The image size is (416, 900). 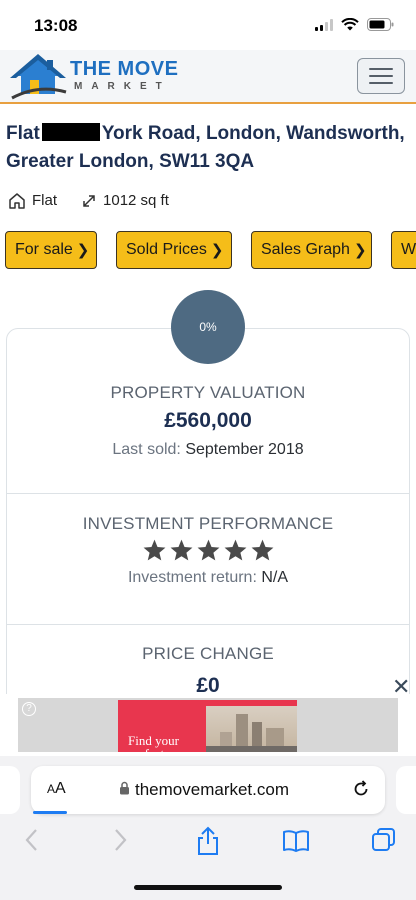 What do you see at coordinates (401, 687) in the screenshot?
I see `close-ad-icon: ✕` at bounding box center [401, 687].